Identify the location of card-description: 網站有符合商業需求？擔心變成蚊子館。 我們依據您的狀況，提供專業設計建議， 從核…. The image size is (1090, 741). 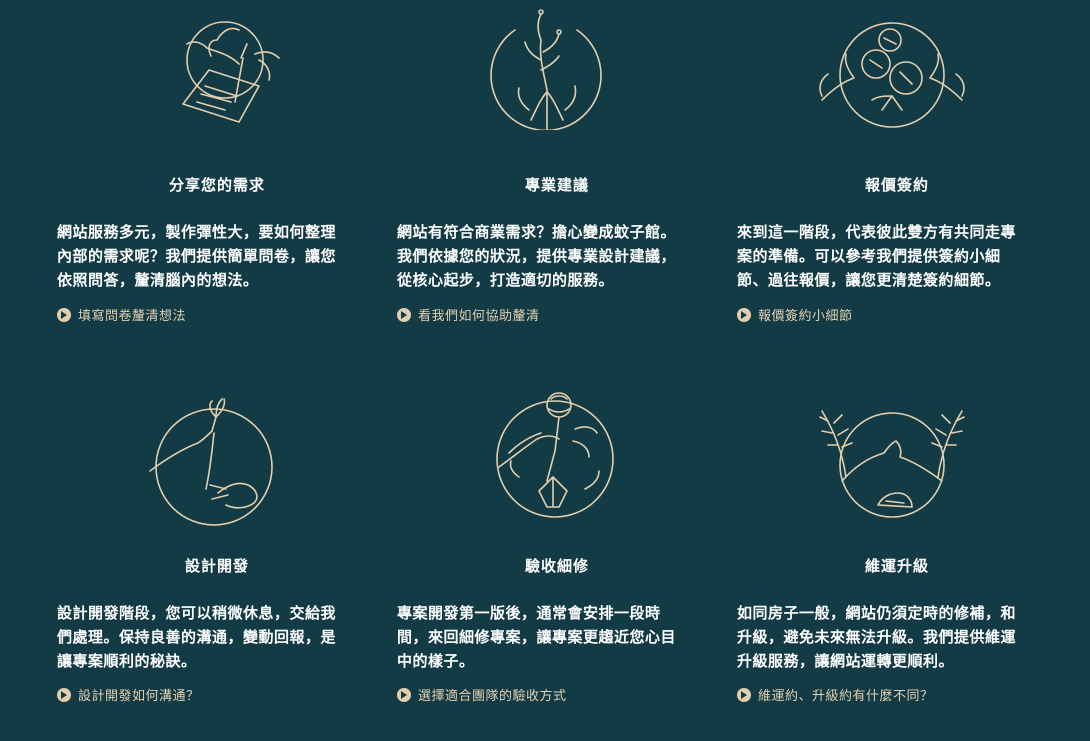
(537, 256).